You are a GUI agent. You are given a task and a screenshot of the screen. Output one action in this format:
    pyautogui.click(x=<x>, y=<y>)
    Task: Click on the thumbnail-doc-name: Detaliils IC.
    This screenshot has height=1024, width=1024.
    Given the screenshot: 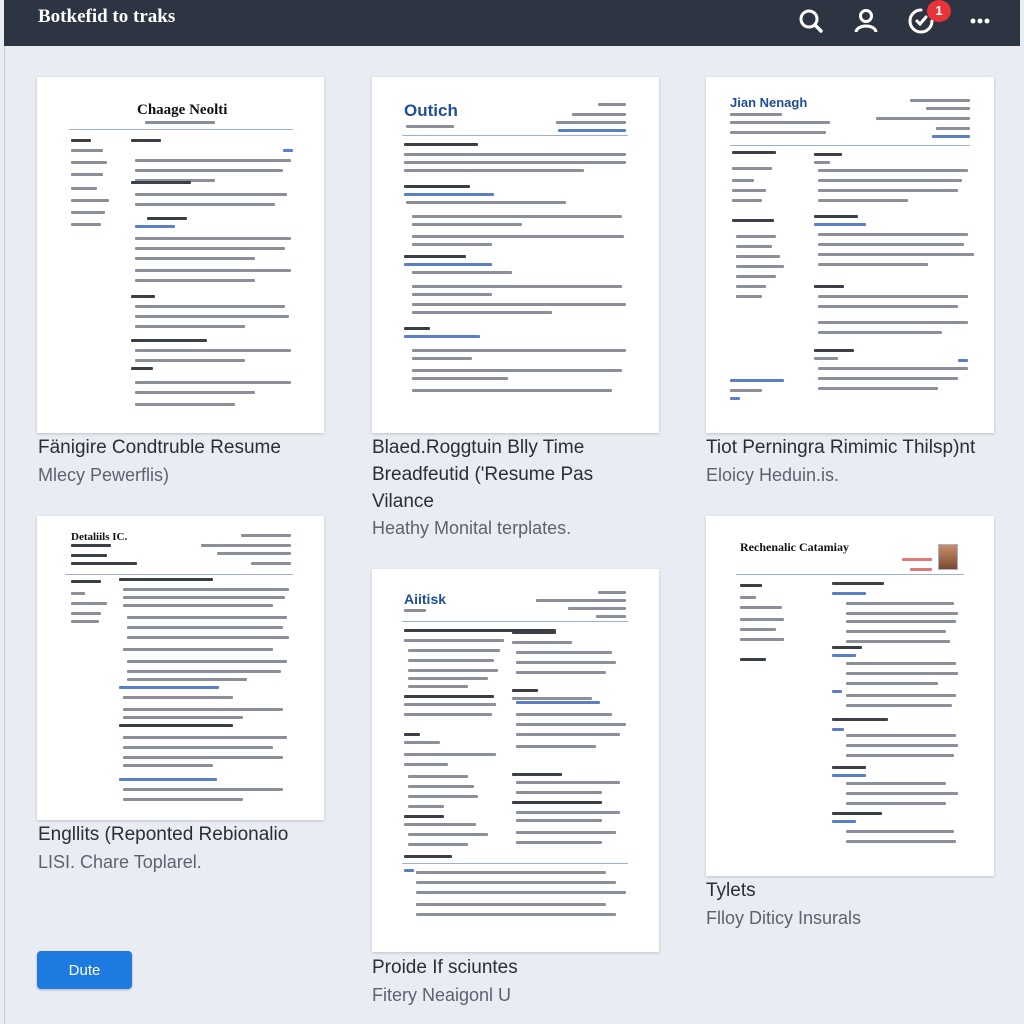 What is the action you would take?
    pyautogui.click(x=99, y=537)
    